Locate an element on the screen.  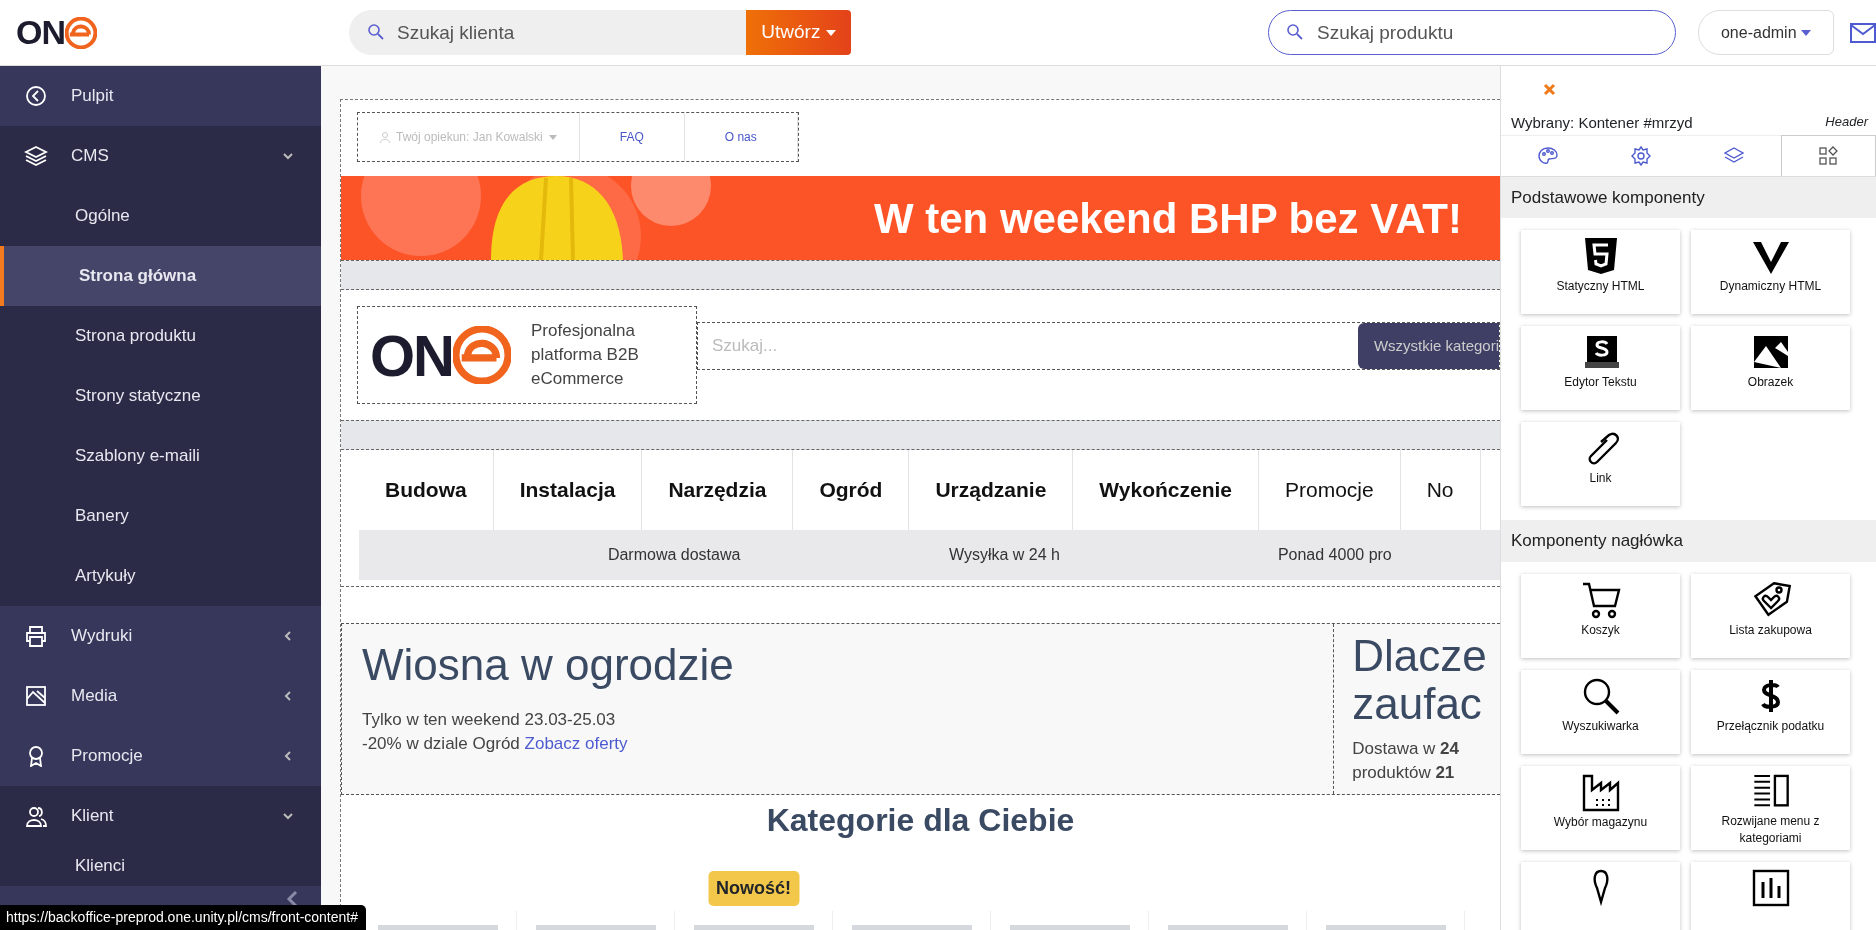
why-text: Dostawa w 24 is located at coordinates (1406, 748).